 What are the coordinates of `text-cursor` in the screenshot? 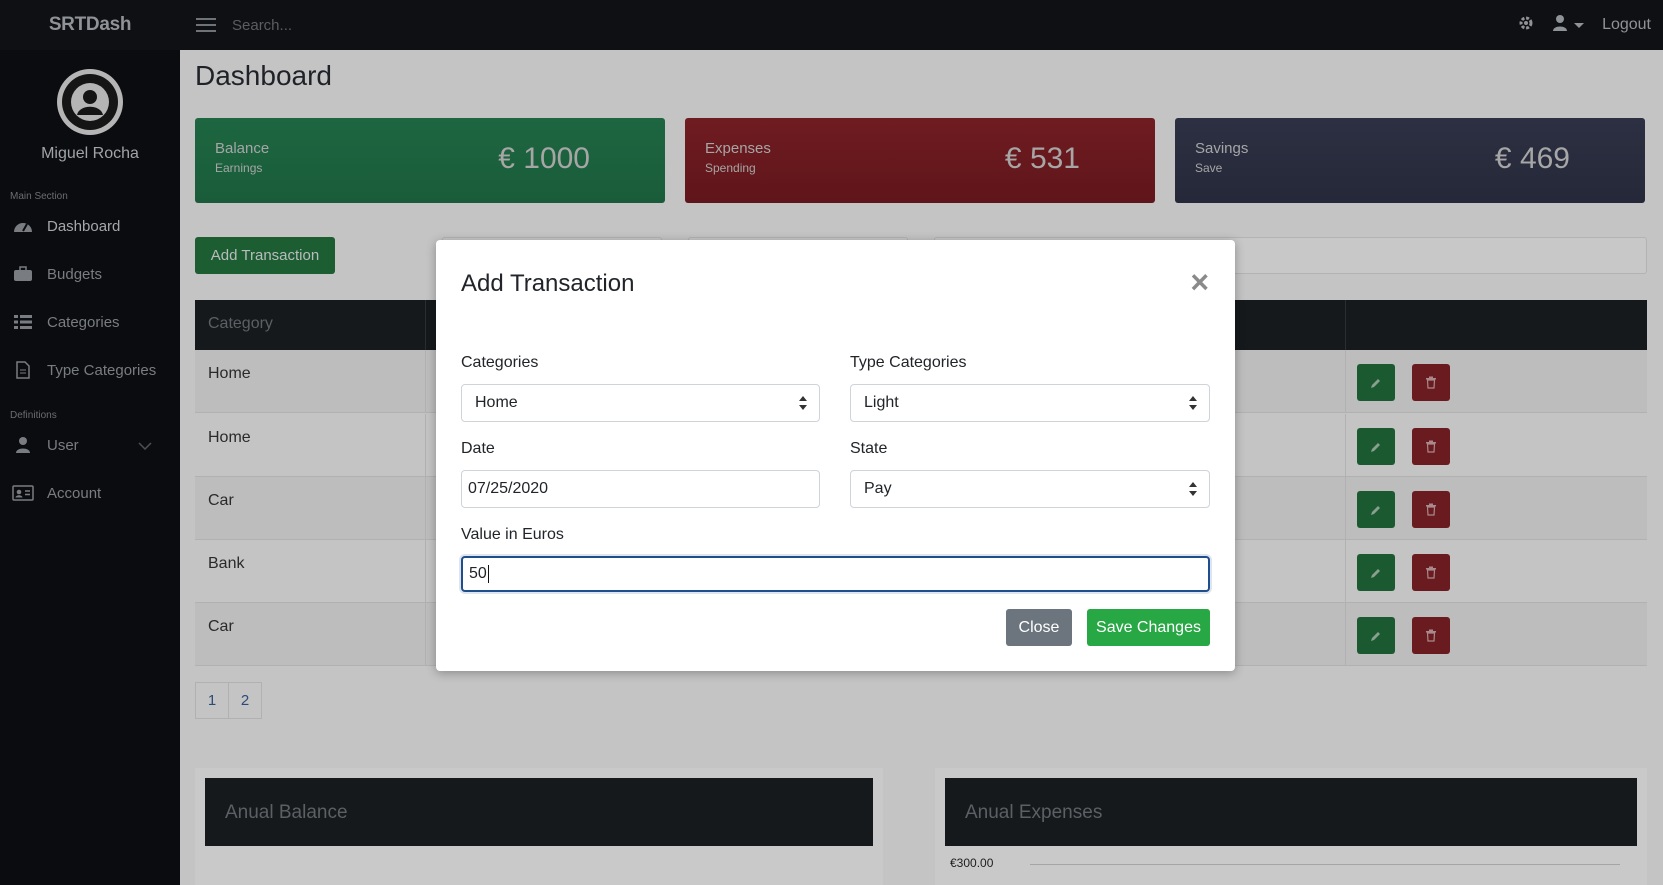 It's located at (488, 574).